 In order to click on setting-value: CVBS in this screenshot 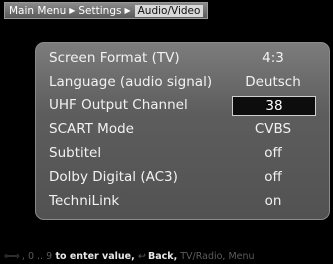, I will do `click(273, 129)`.